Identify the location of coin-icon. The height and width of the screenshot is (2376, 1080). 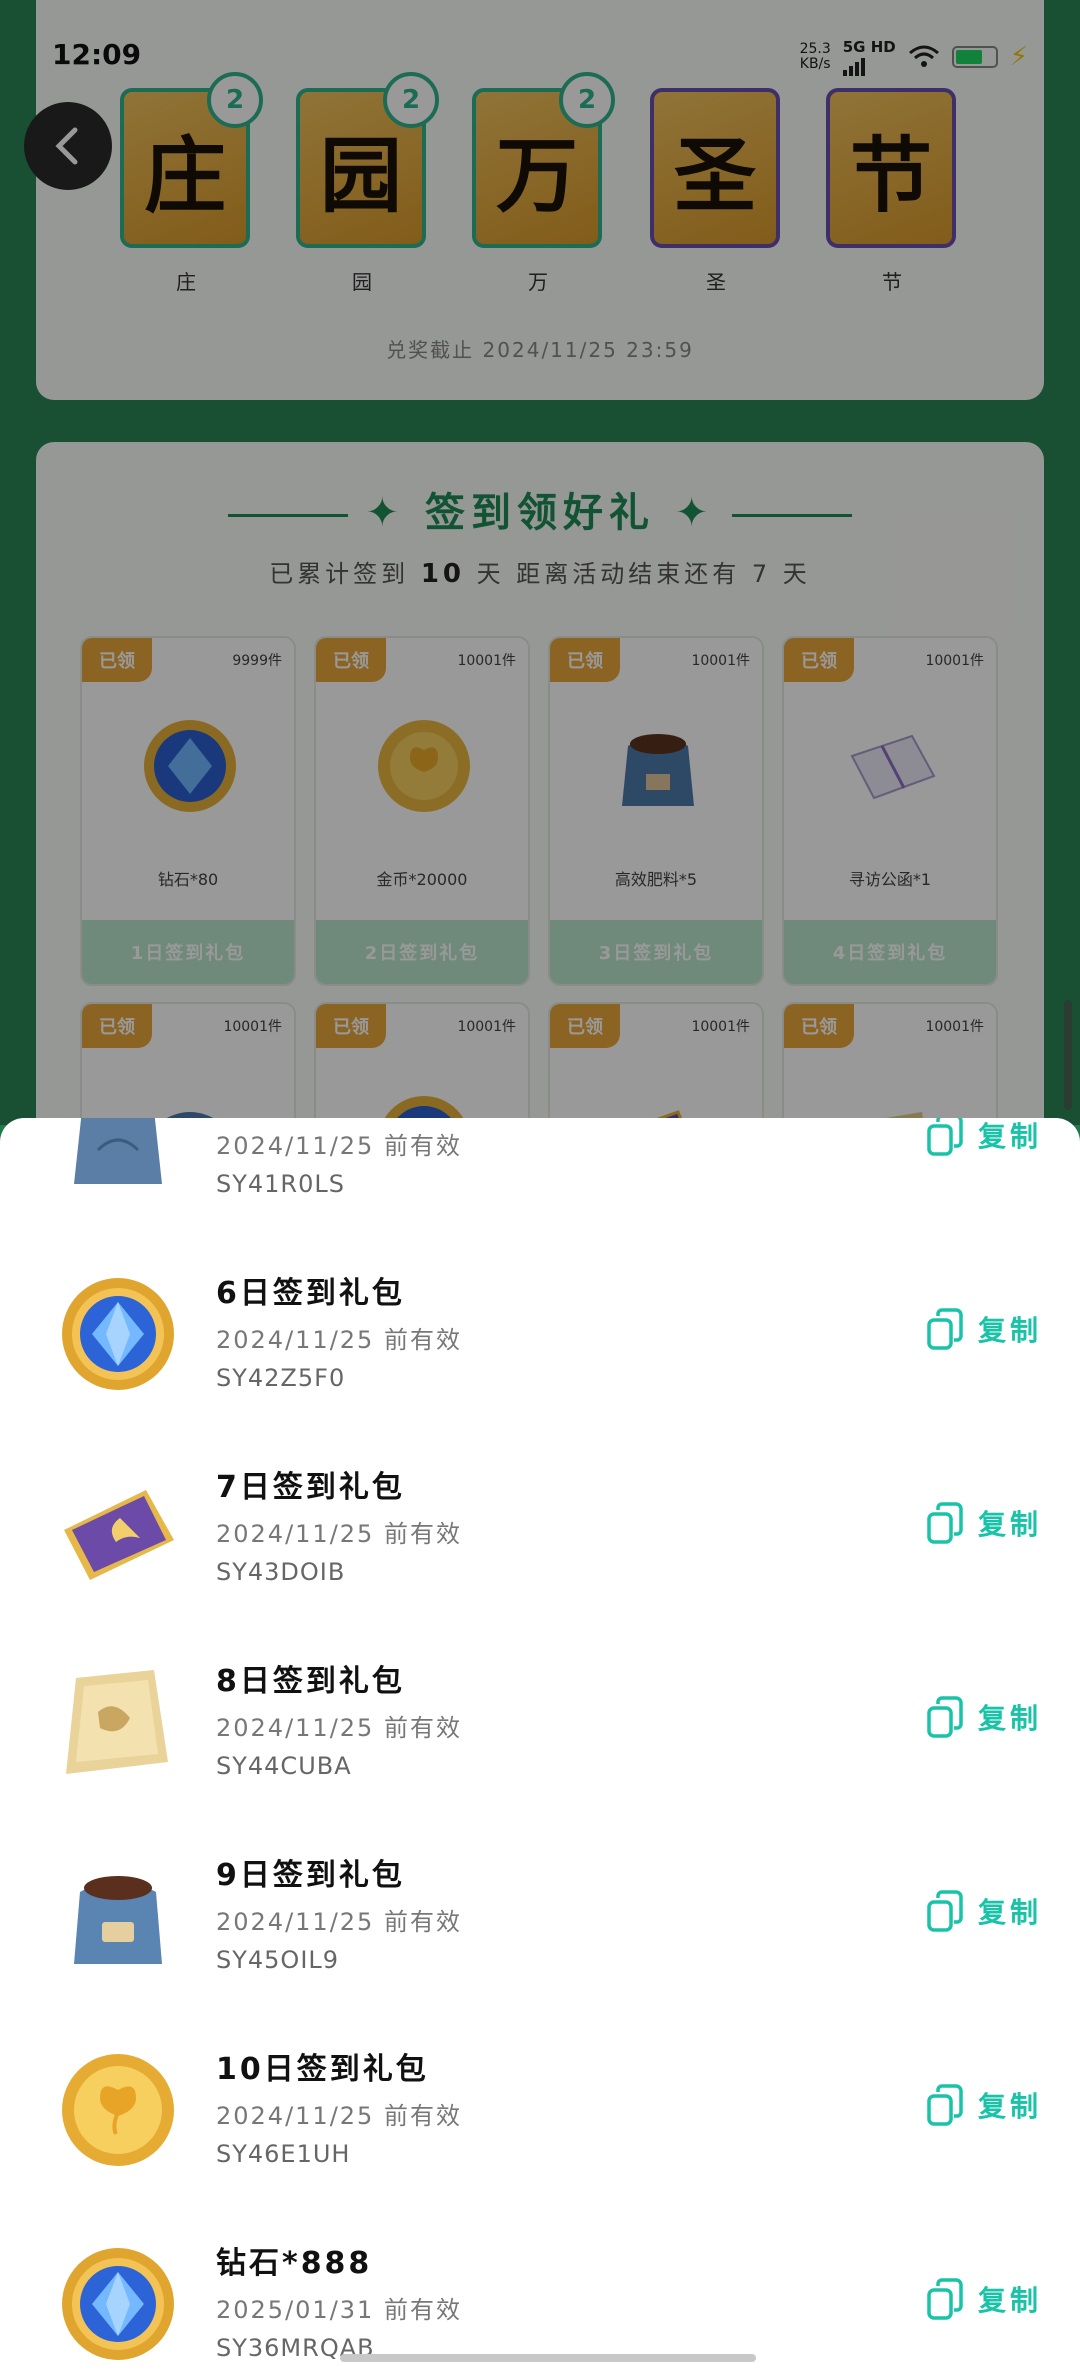
(118, 2110).